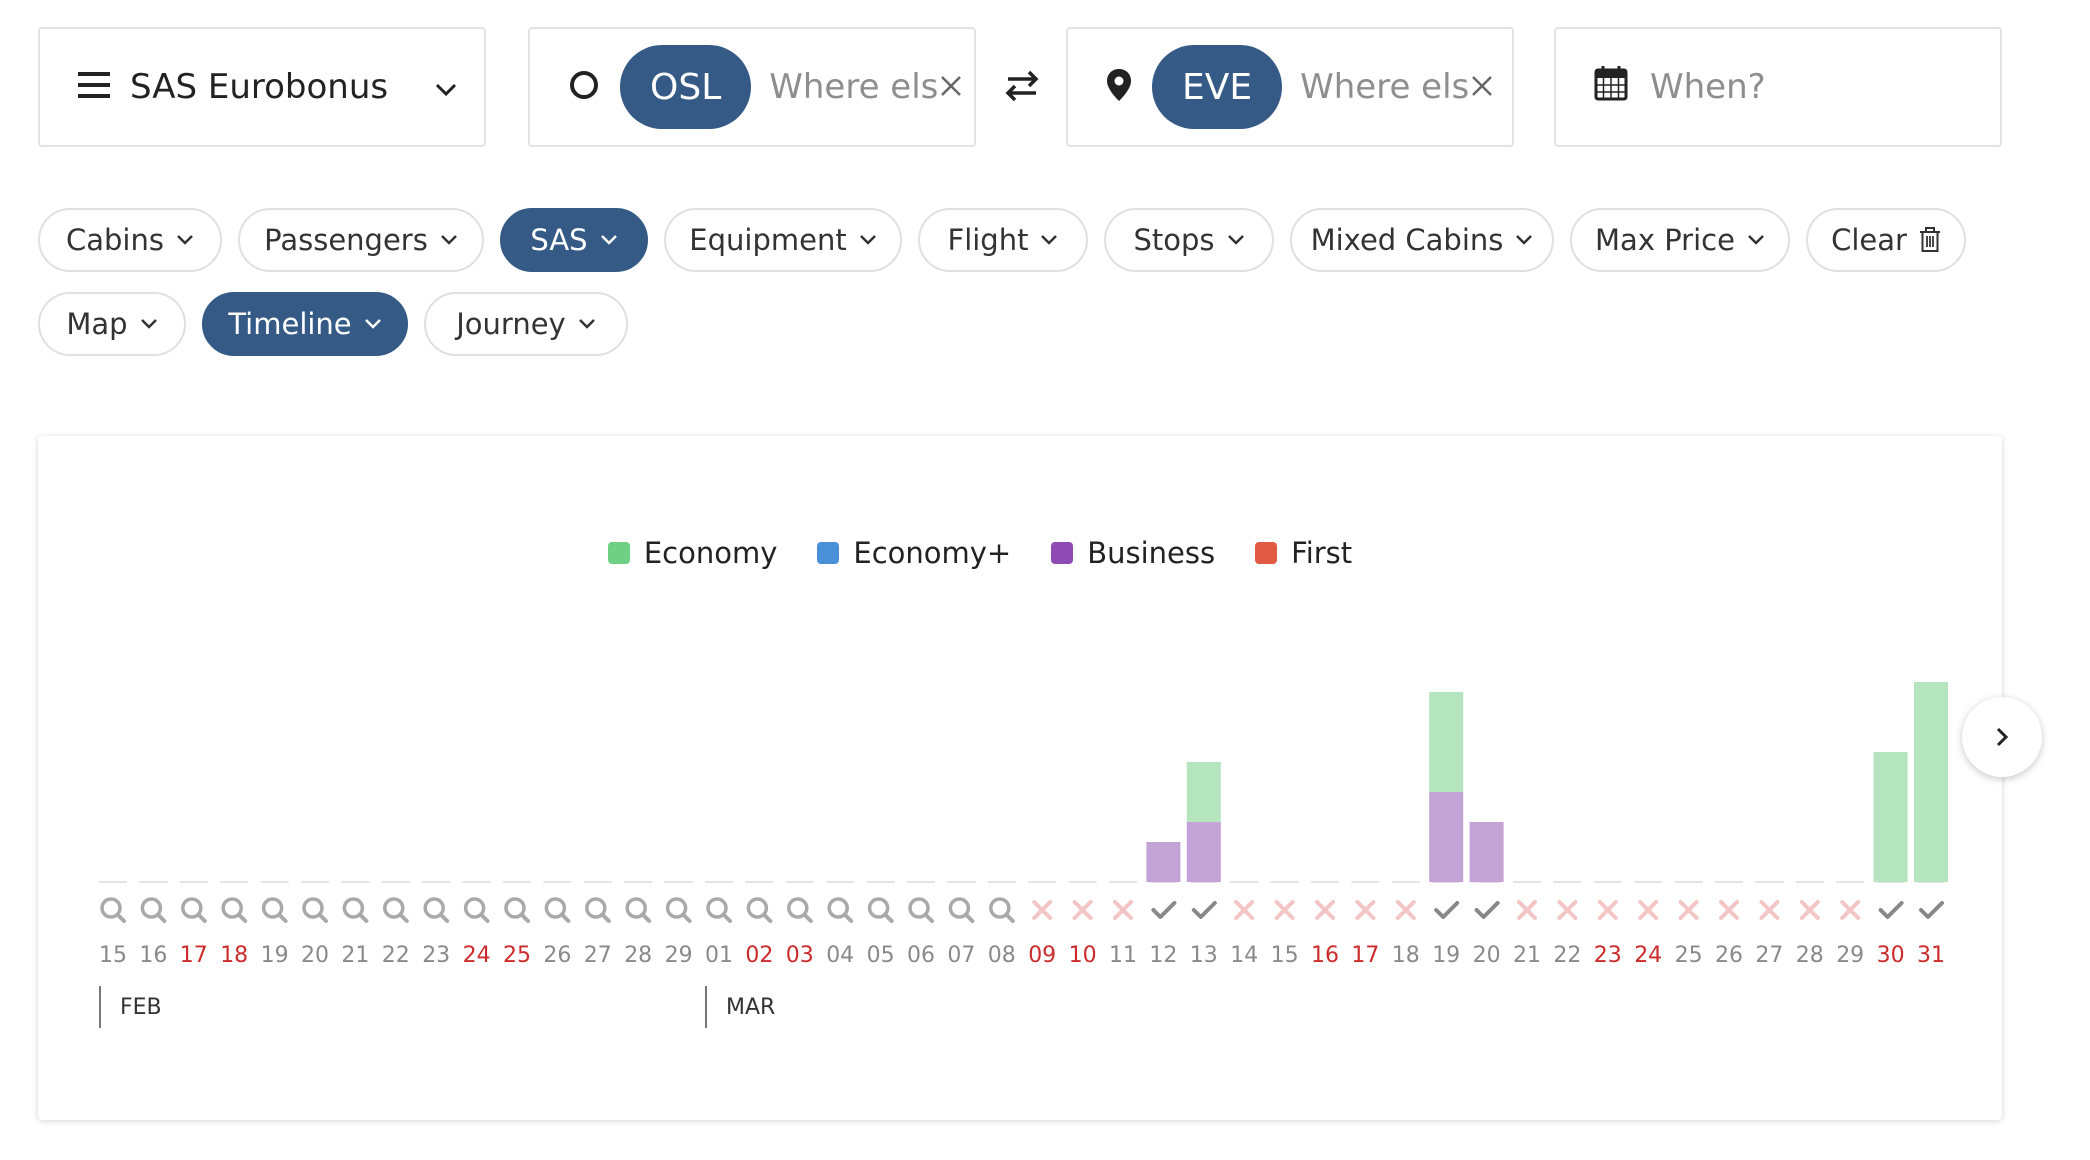 The height and width of the screenshot is (1160, 2090). I want to click on chart-legend: Economy Economy+ Business First, so click(1020, 553).